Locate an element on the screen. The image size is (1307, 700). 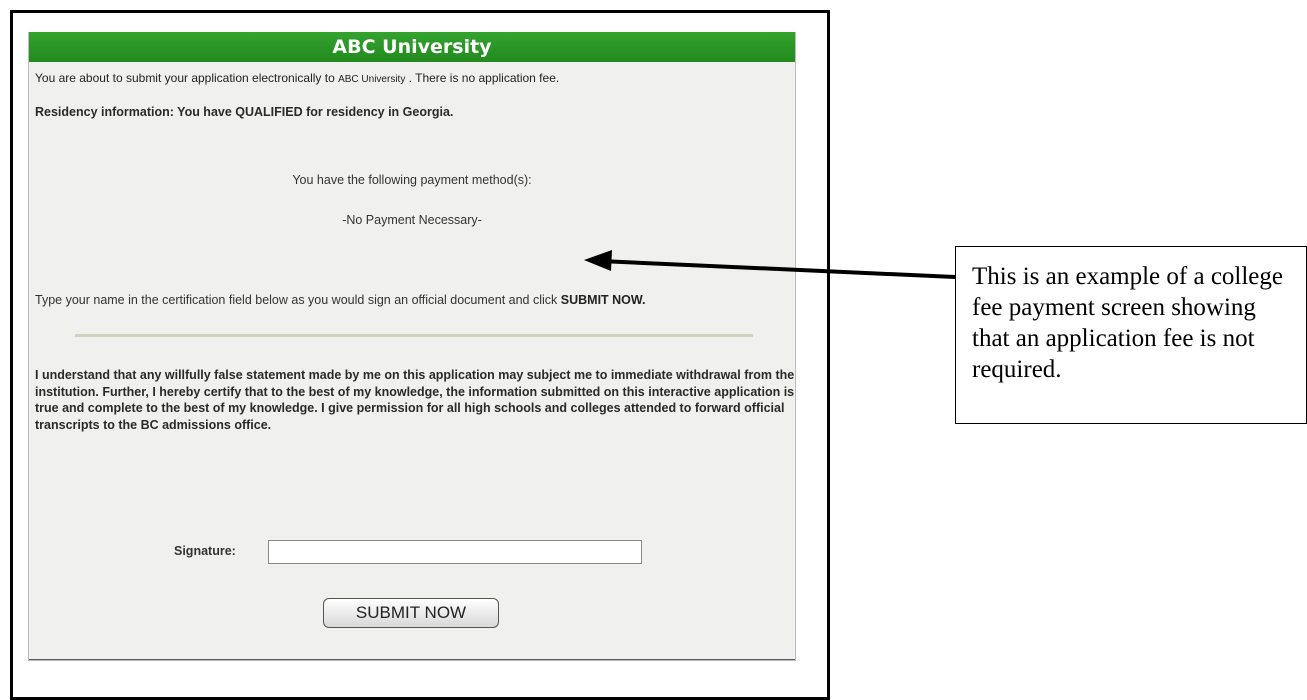
arrow-head is located at coordinates (598, 260).